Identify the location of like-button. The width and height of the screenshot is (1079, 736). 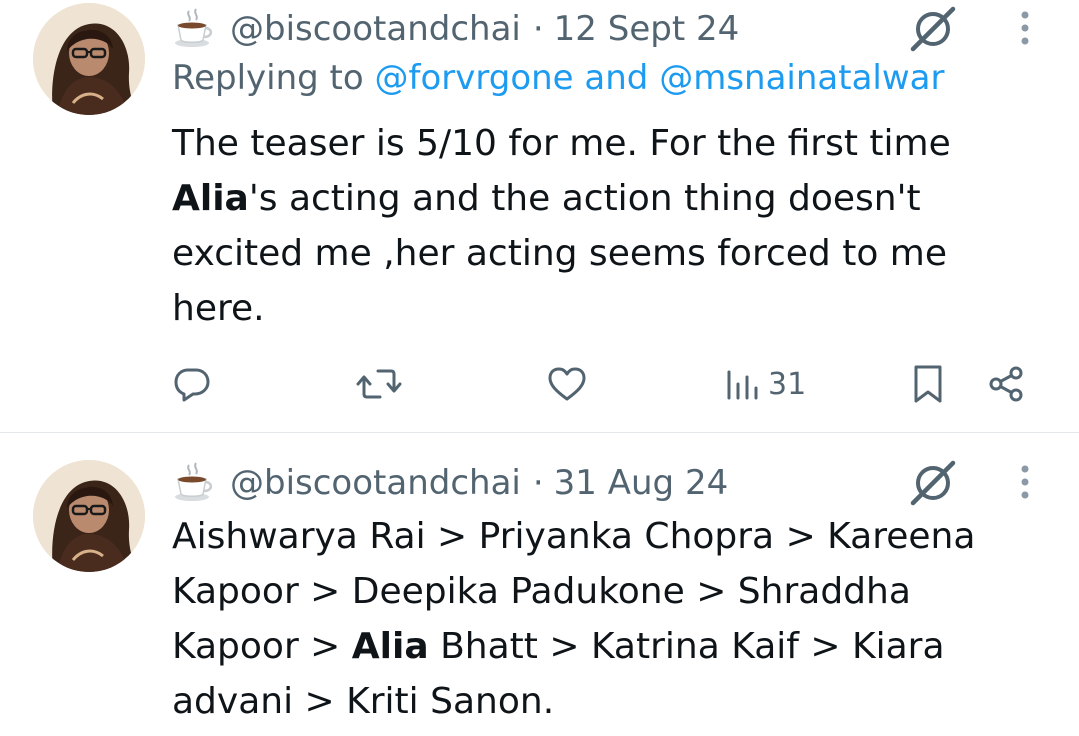
(567, 384).